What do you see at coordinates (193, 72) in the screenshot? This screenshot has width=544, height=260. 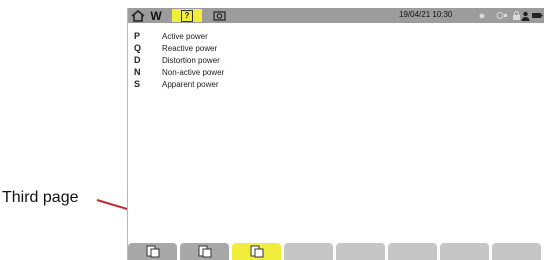 I see `legend-label: Non-active power` at bounding box center [193, 72].